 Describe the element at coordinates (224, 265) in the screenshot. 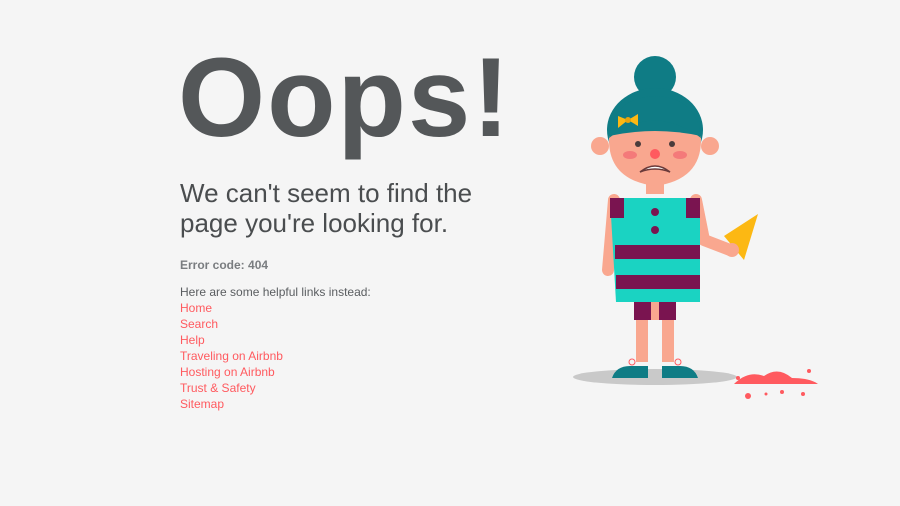

I see `error-code: Error code: 404` at that location.